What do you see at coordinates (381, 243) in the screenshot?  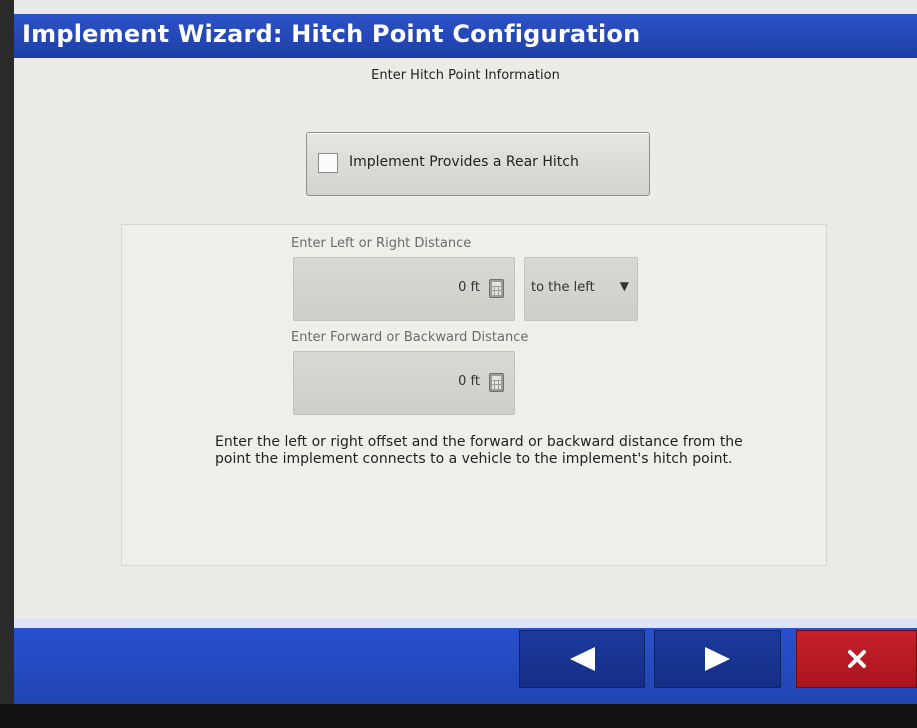 I see `left-right-label: Enter Left or Right Distance` at bounding box center [381, 243].